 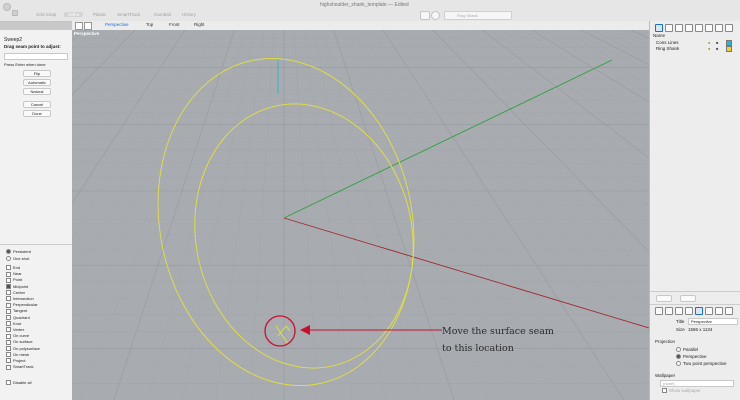 What do you see at coordinates (282, 335) in the screenshot?
I see `profile-curve` at bounding box center [282, 335].